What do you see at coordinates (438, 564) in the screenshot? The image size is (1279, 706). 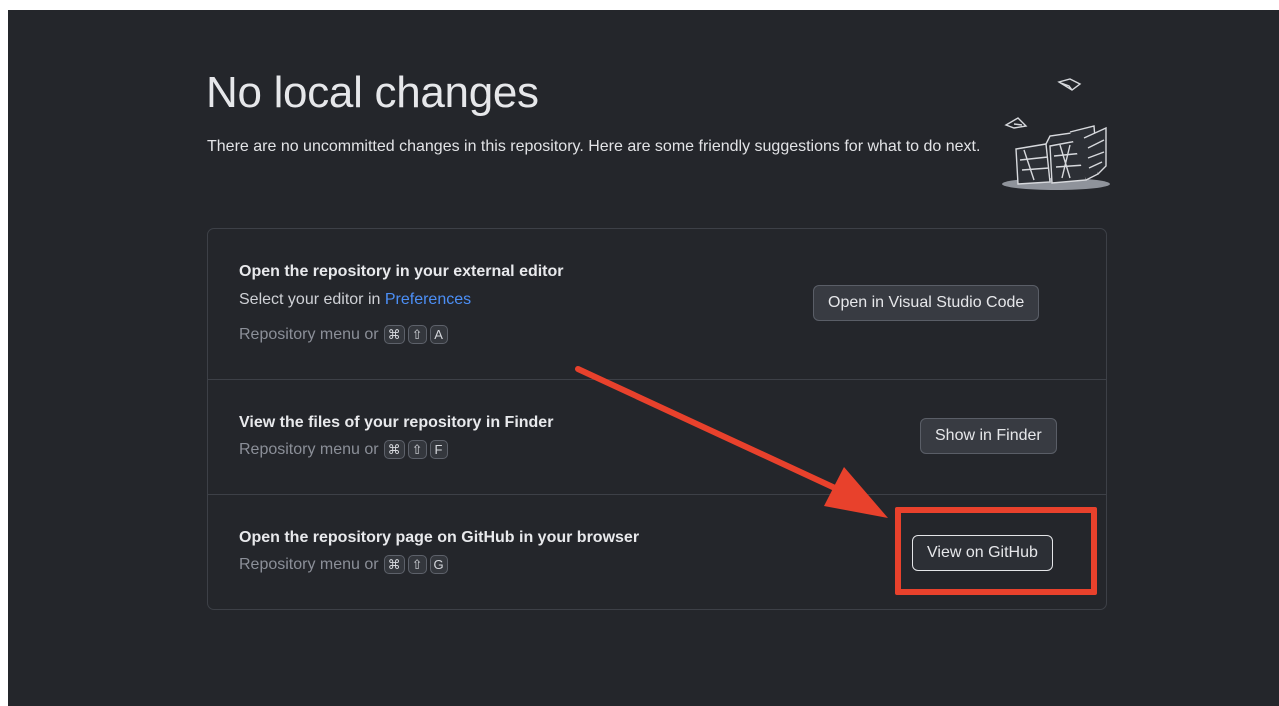 I see `key-g: G` at bounding box center [438, 564].